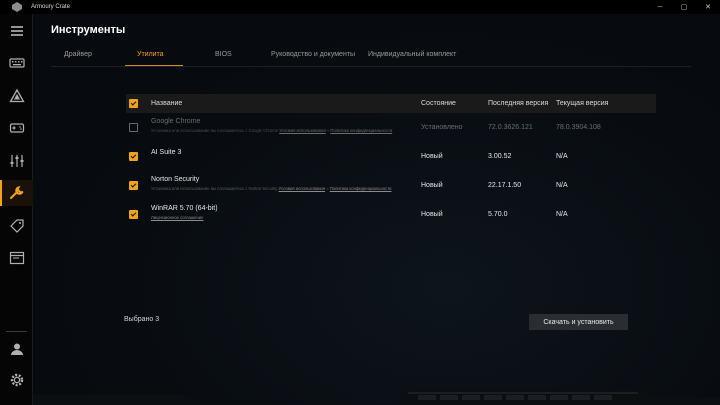 This screenshot has width=720, height=405. What do you see at coordinates (16, 63) in the screenshot?
I see `keyboard-icon` at bounding box center [16, 63].